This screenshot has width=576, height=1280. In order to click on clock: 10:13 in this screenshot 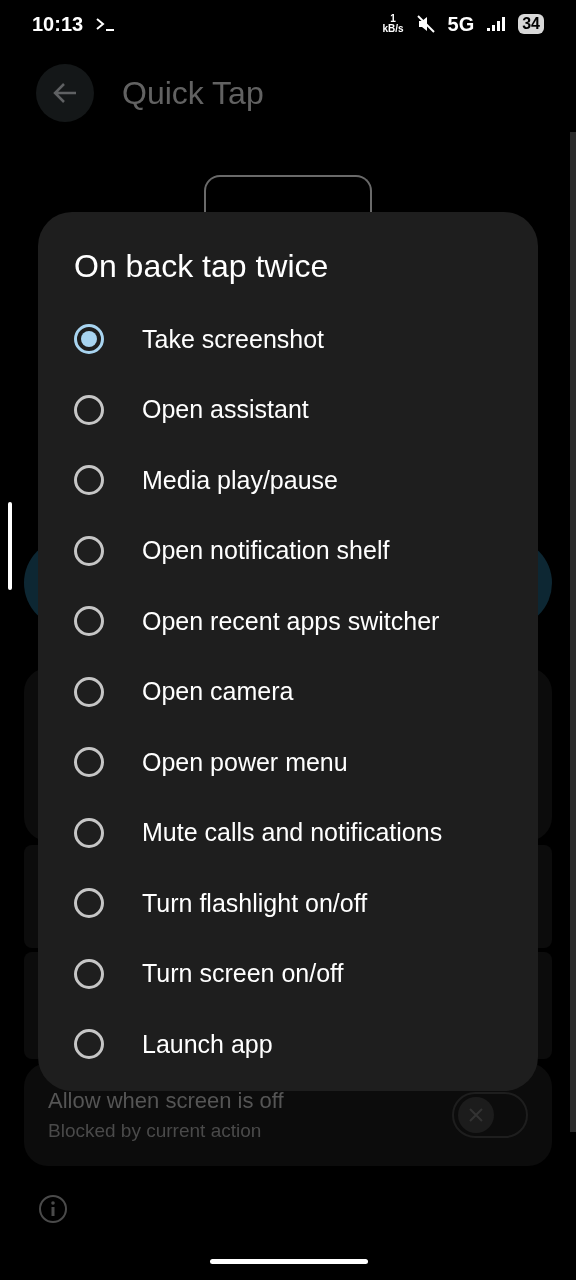, I will do `click(58, 24)`.